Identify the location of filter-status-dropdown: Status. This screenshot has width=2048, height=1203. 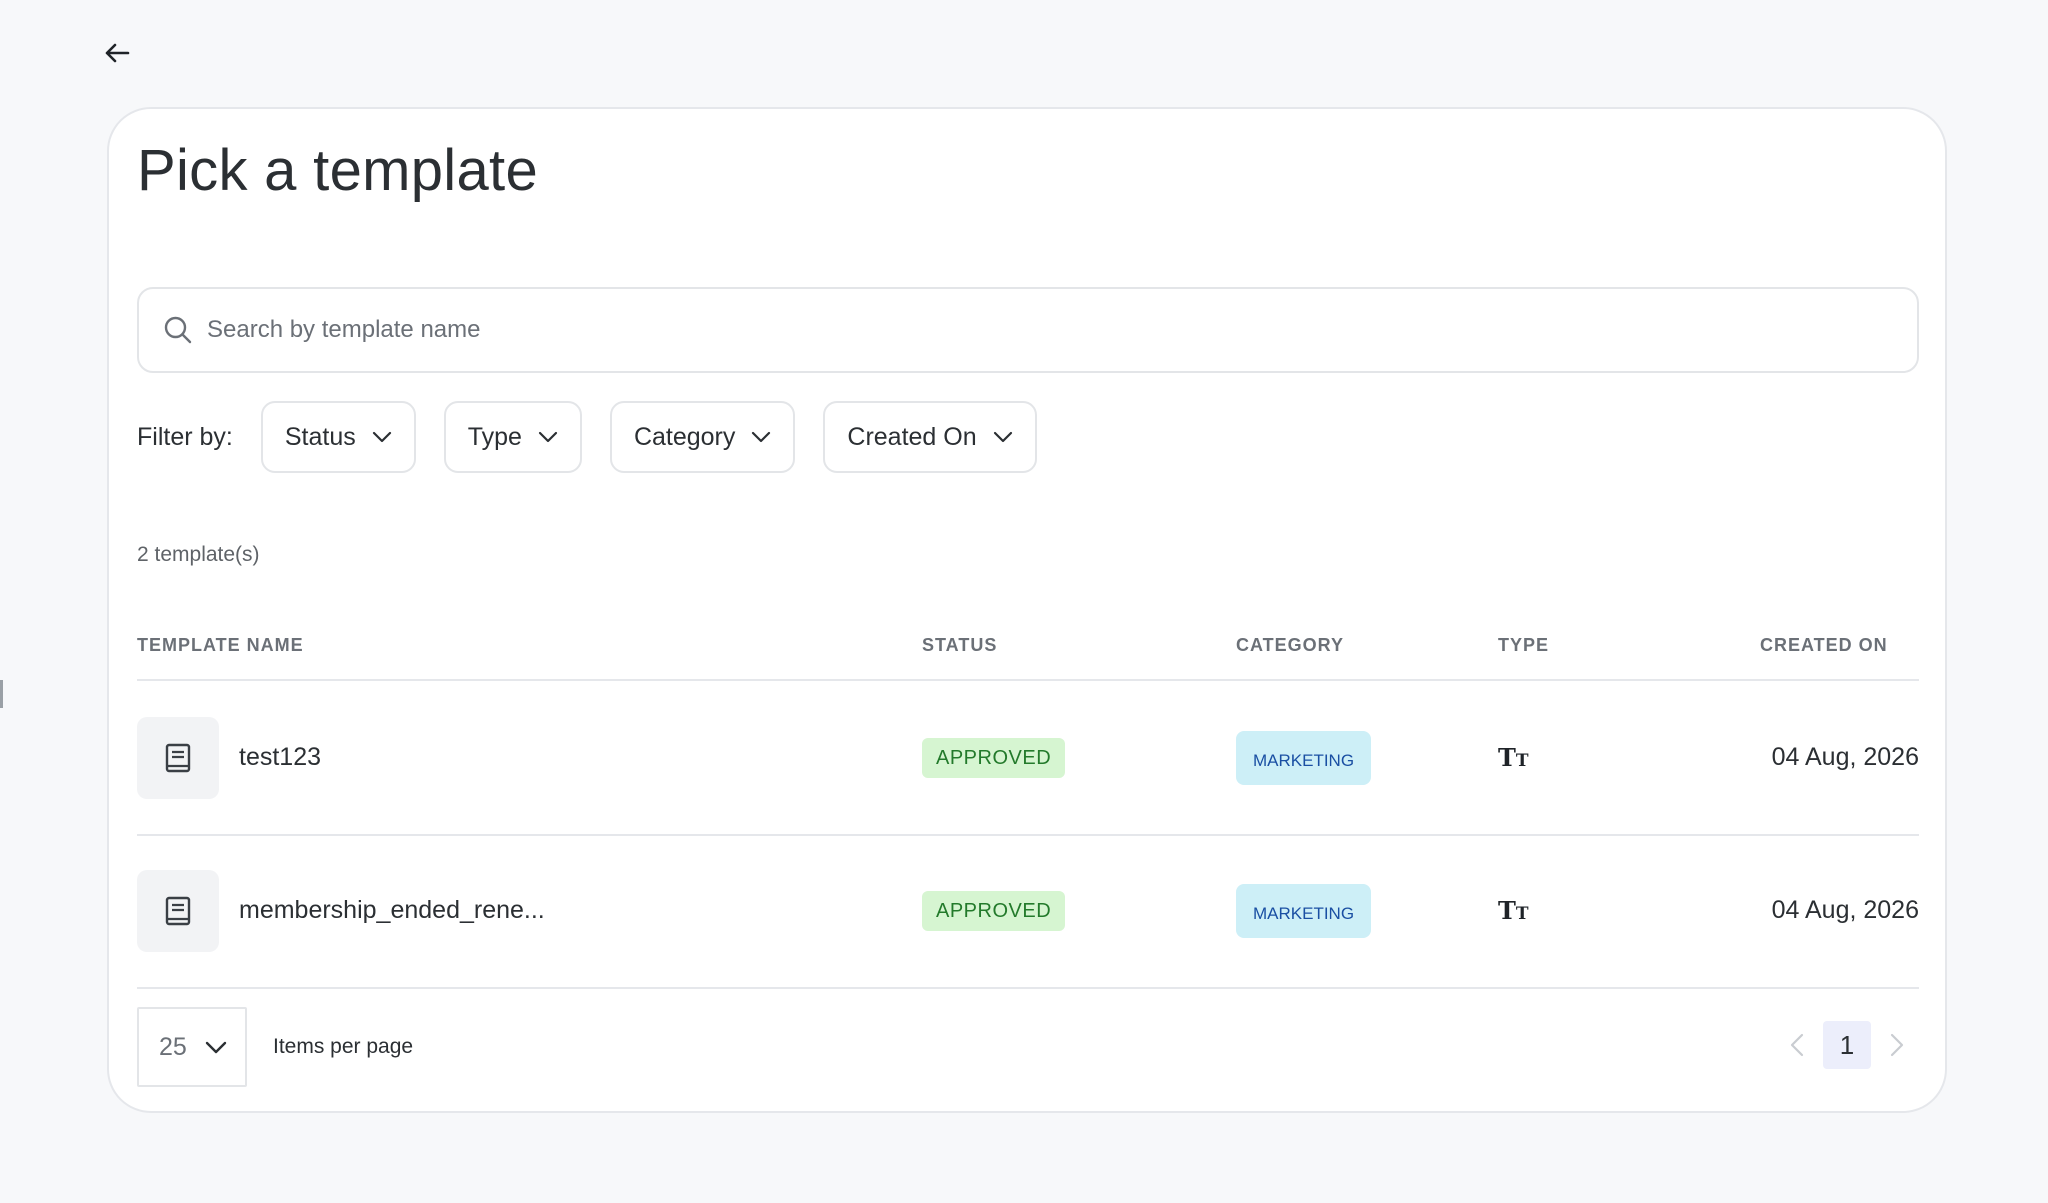
(338, 437).